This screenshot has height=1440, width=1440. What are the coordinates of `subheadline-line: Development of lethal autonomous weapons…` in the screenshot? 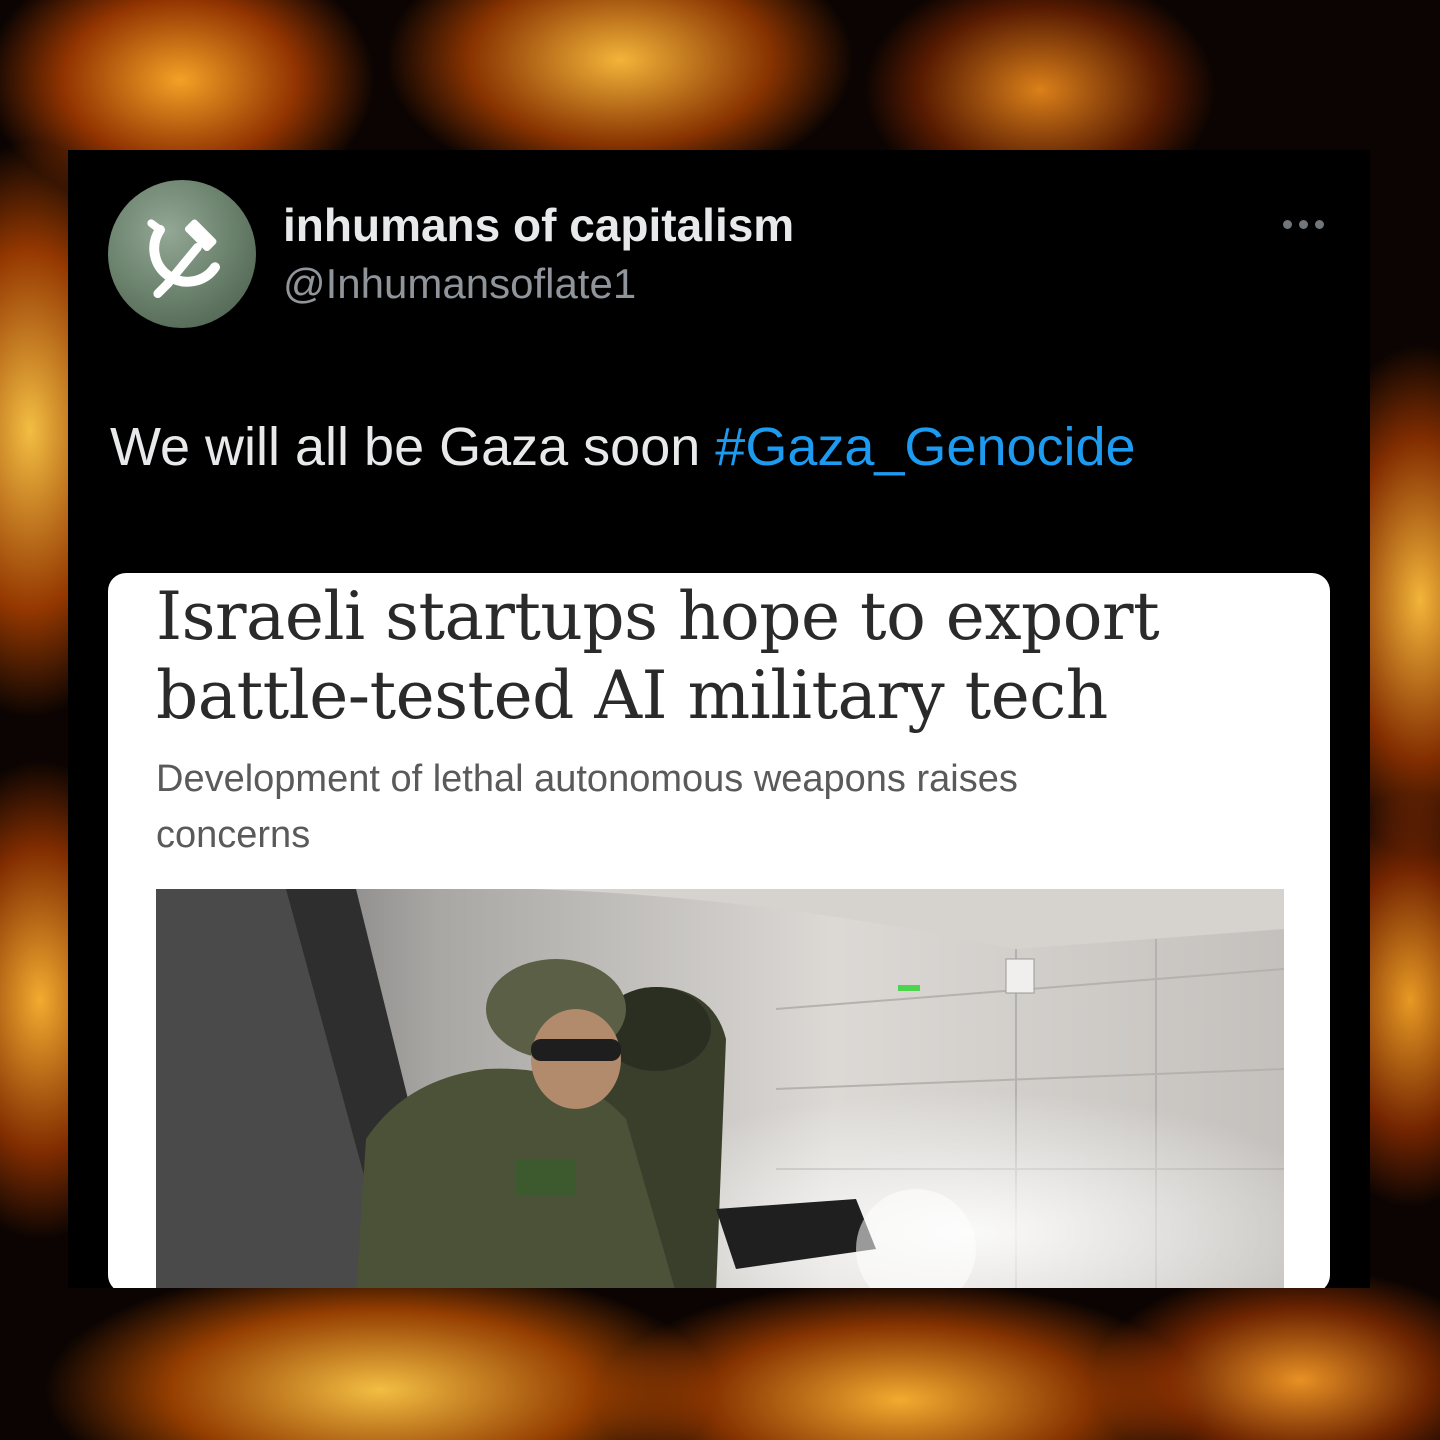 It's located at (587, 779).